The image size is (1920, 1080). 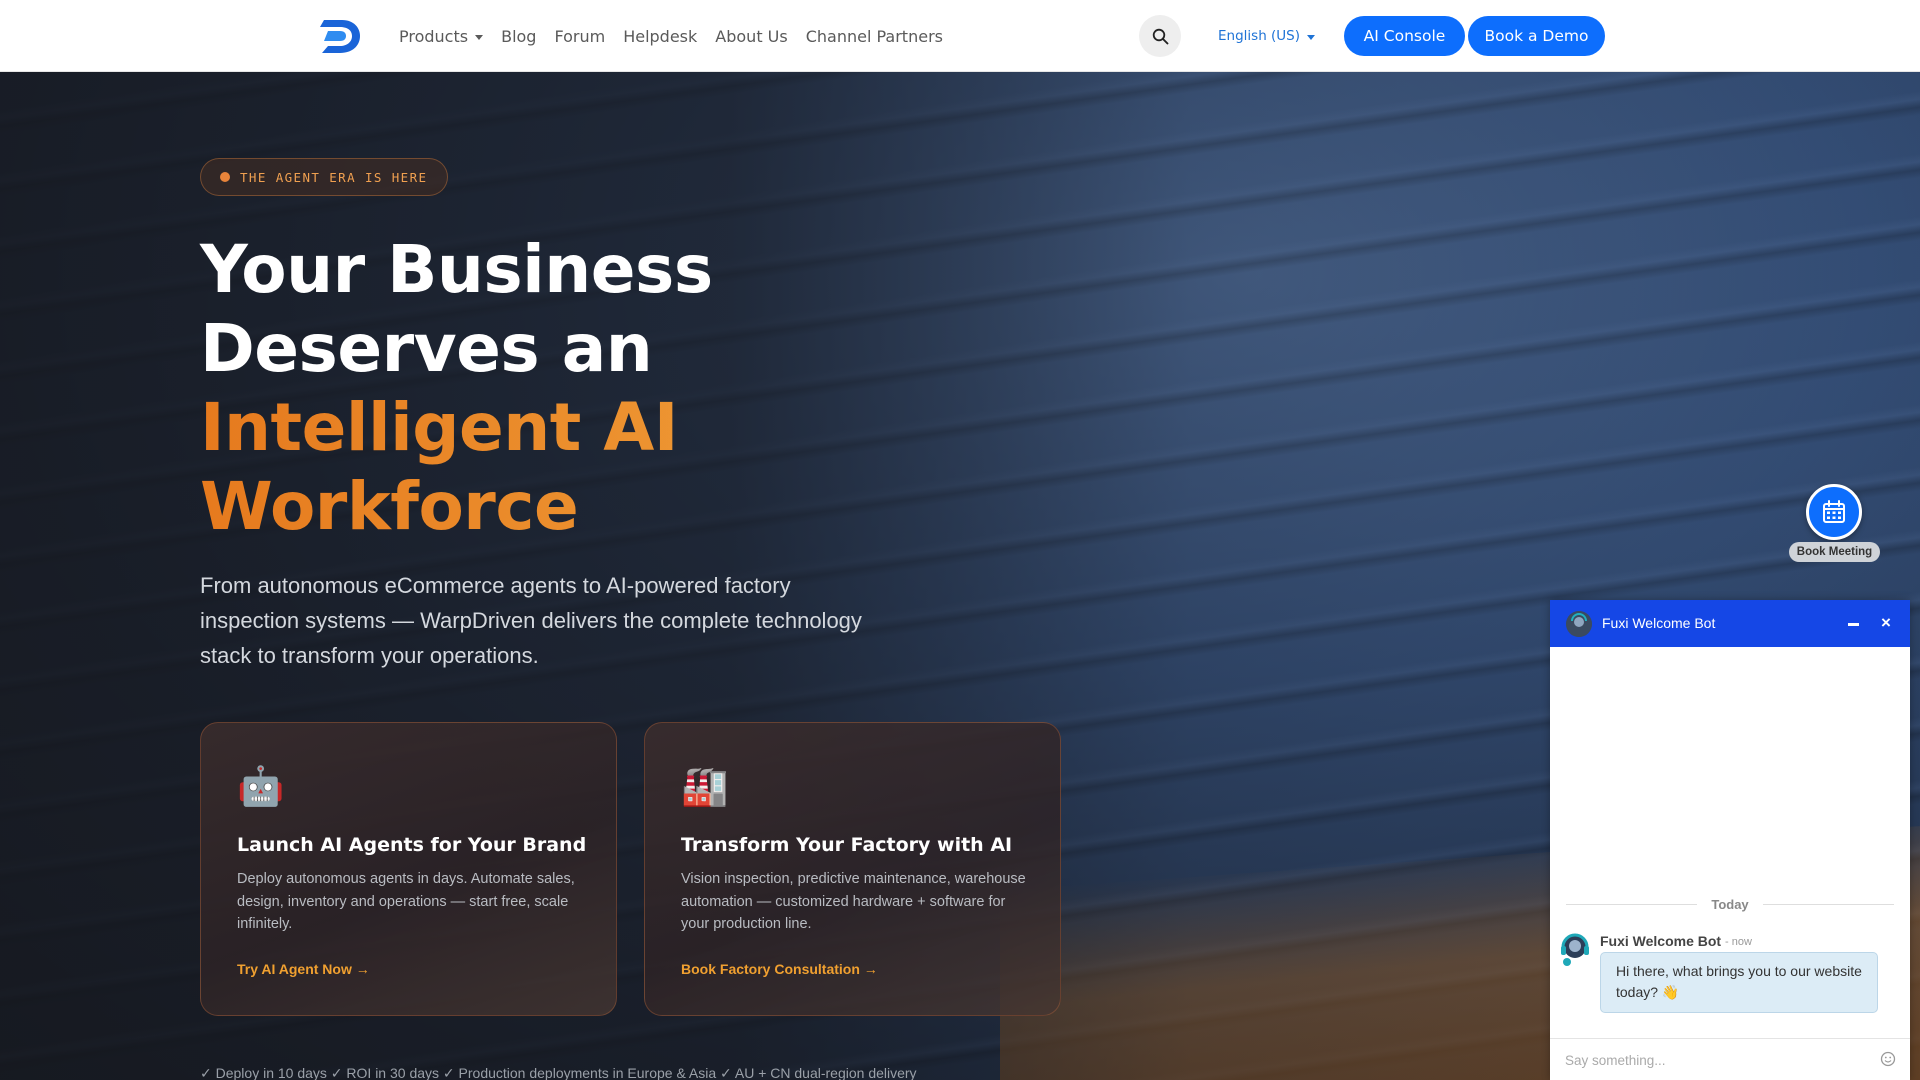 What do you see at coordinates (874, 36) in the screenshot?
I see `nav-channel-partners: Channel Partners` at bounding box center [874, 36].